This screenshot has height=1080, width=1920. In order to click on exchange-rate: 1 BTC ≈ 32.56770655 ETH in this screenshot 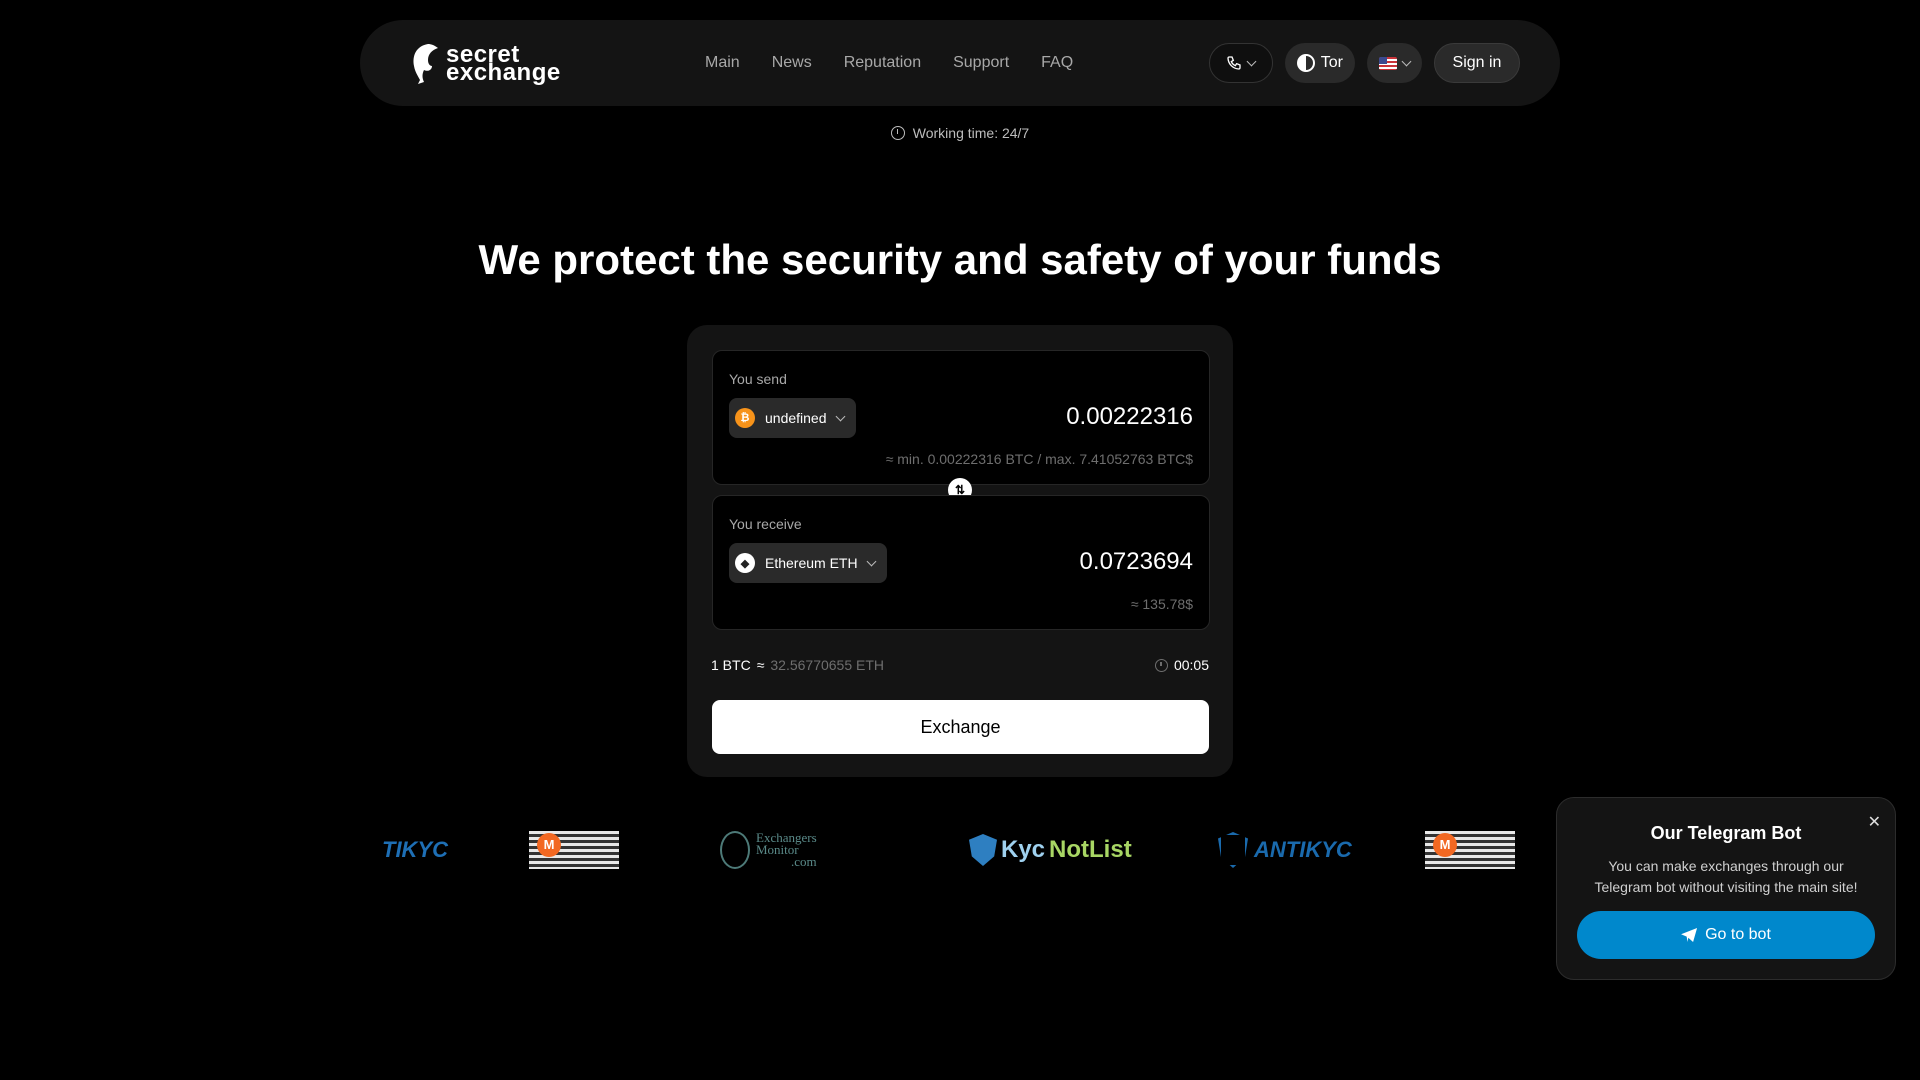, I will do `click(797, 665)`.